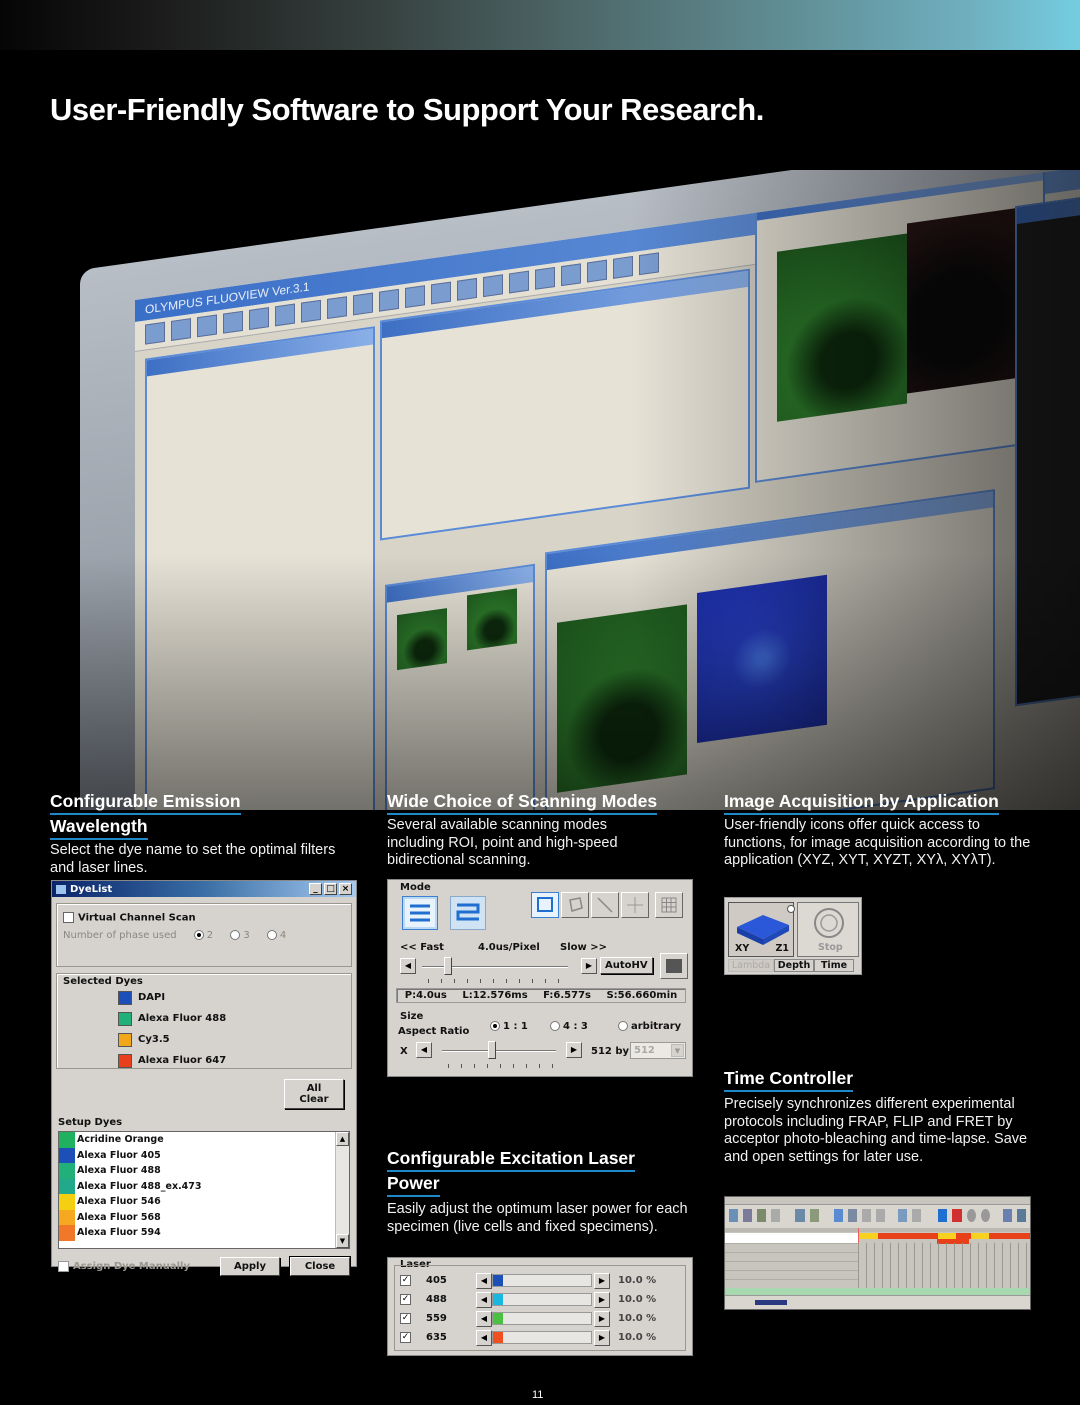 This screenshot has width=1080, height=1405. What do you see at coordinates (649, 1026) in the screenshot?
I see `aspect-option-arbitrary: arbitrary` at bounding box center [649, 1026].